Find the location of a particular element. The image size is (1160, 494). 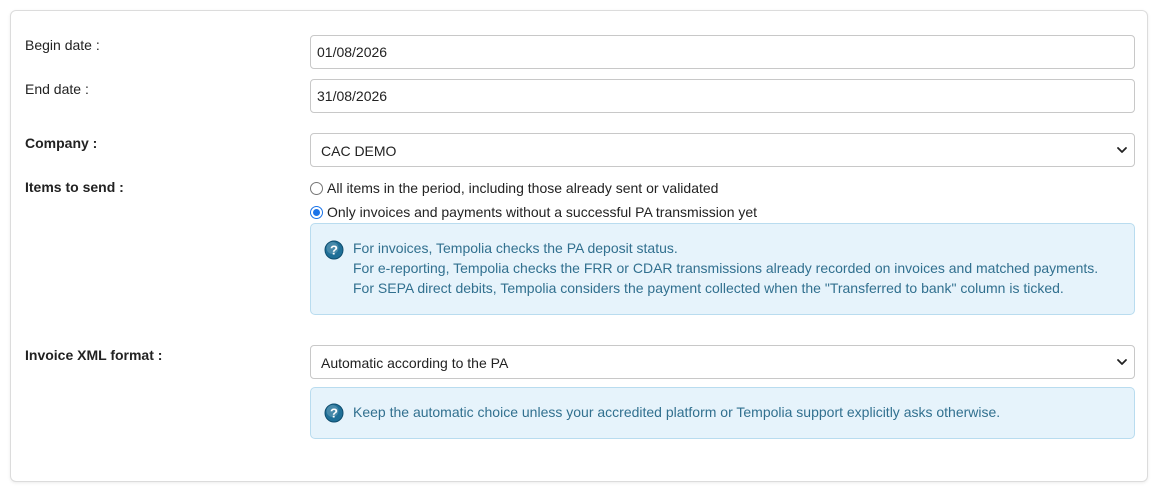

invoice-xml-format-select-value: Automatic according to the PA is located at coordinates (415, 363).